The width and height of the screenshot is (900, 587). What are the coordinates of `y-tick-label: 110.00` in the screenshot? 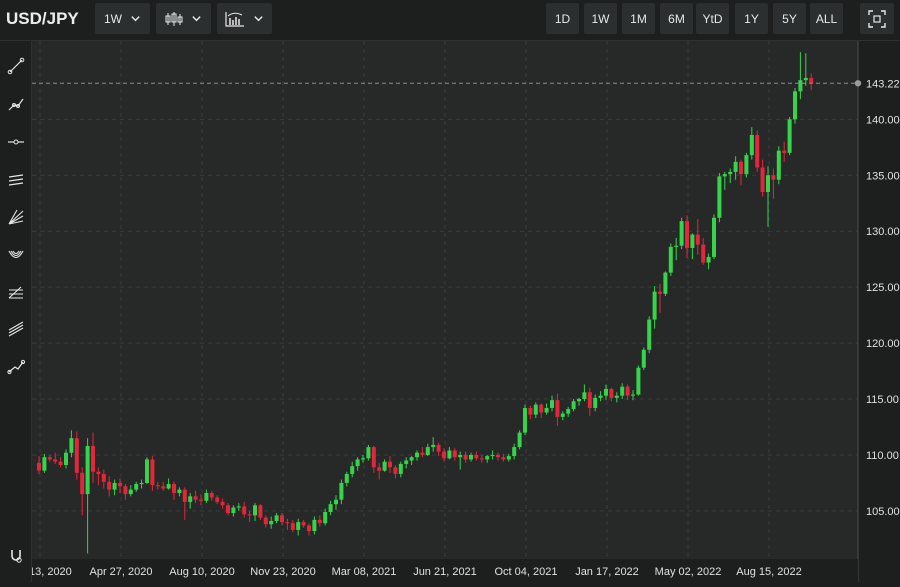 It's located at (882, 456).